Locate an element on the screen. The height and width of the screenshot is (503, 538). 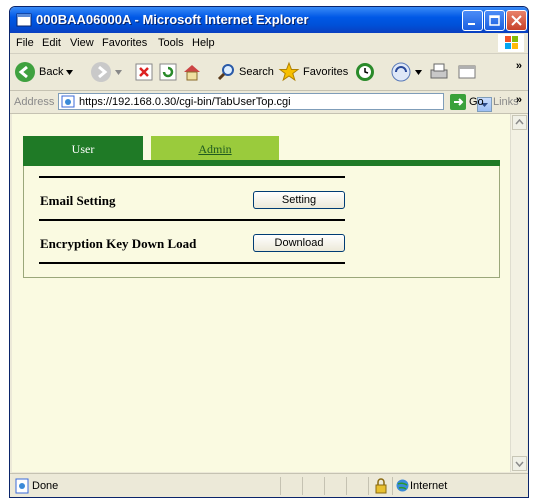
maximize-button is located at coordinates (494, 20).